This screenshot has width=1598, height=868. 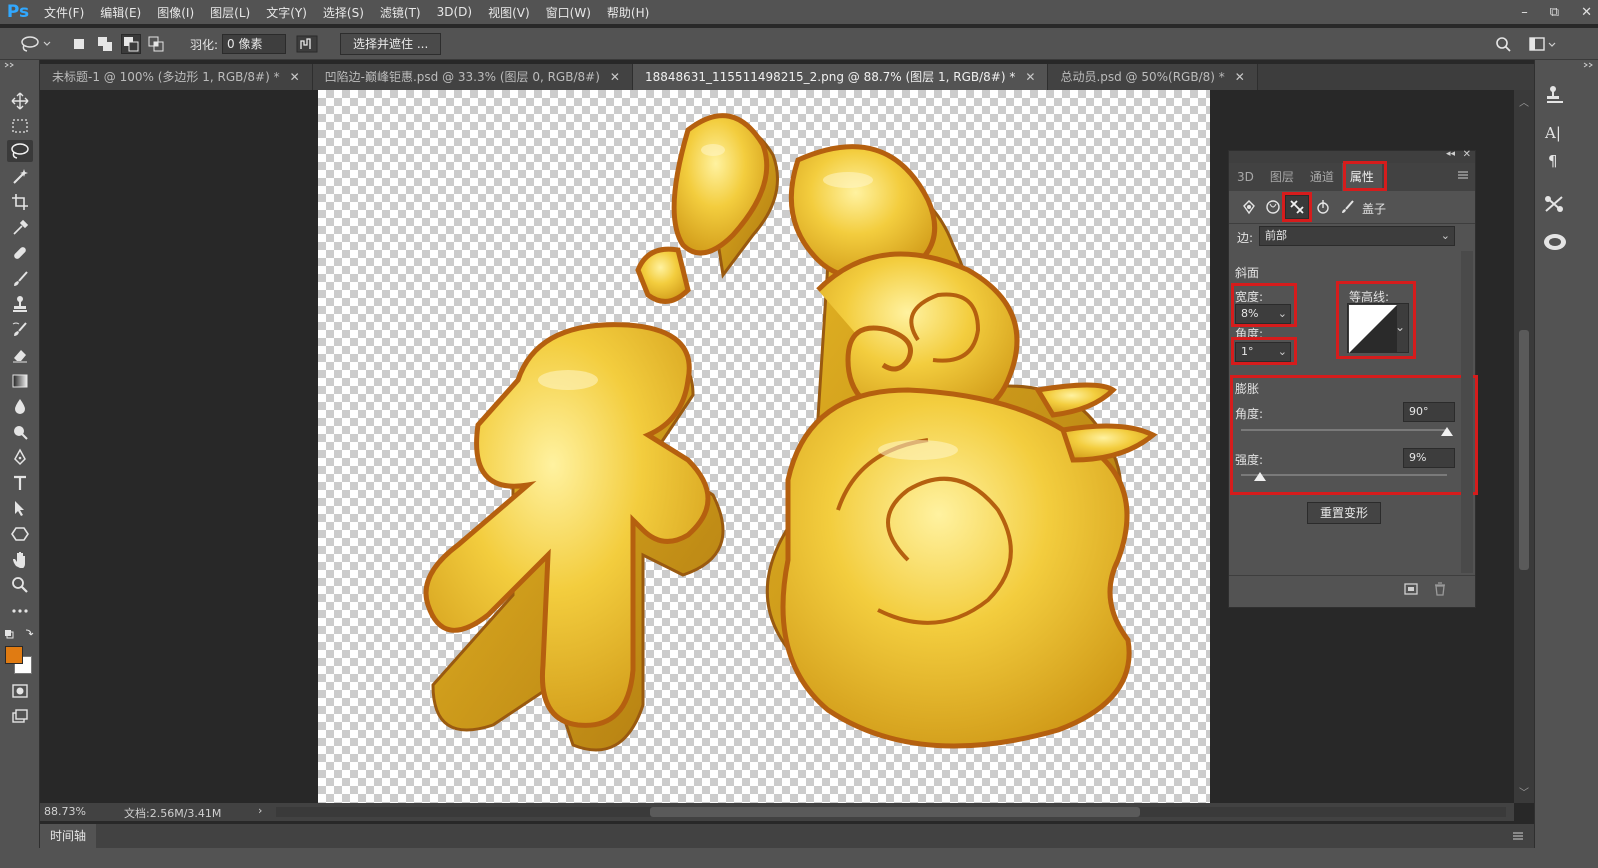 I want to click on shape-tool, so click(x=20, y=534).